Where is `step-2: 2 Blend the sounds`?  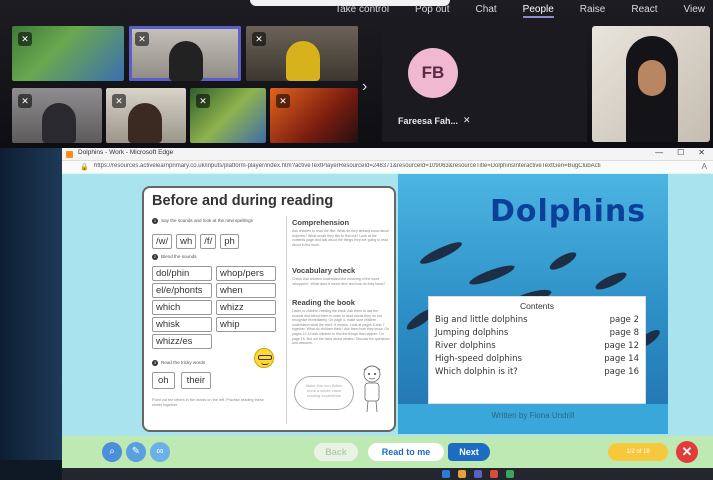 step-2: 2 Blend the sounds is located at coordinates (174, 257).